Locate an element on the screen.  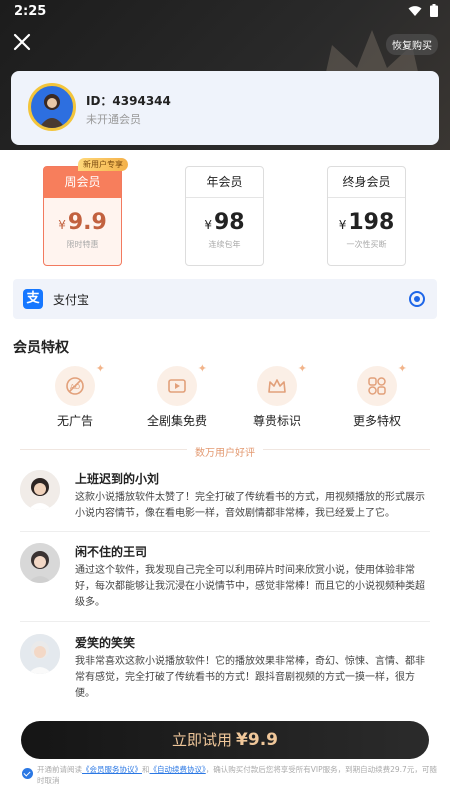
plan-price: ¥98 is located at coordinates (224, 222).